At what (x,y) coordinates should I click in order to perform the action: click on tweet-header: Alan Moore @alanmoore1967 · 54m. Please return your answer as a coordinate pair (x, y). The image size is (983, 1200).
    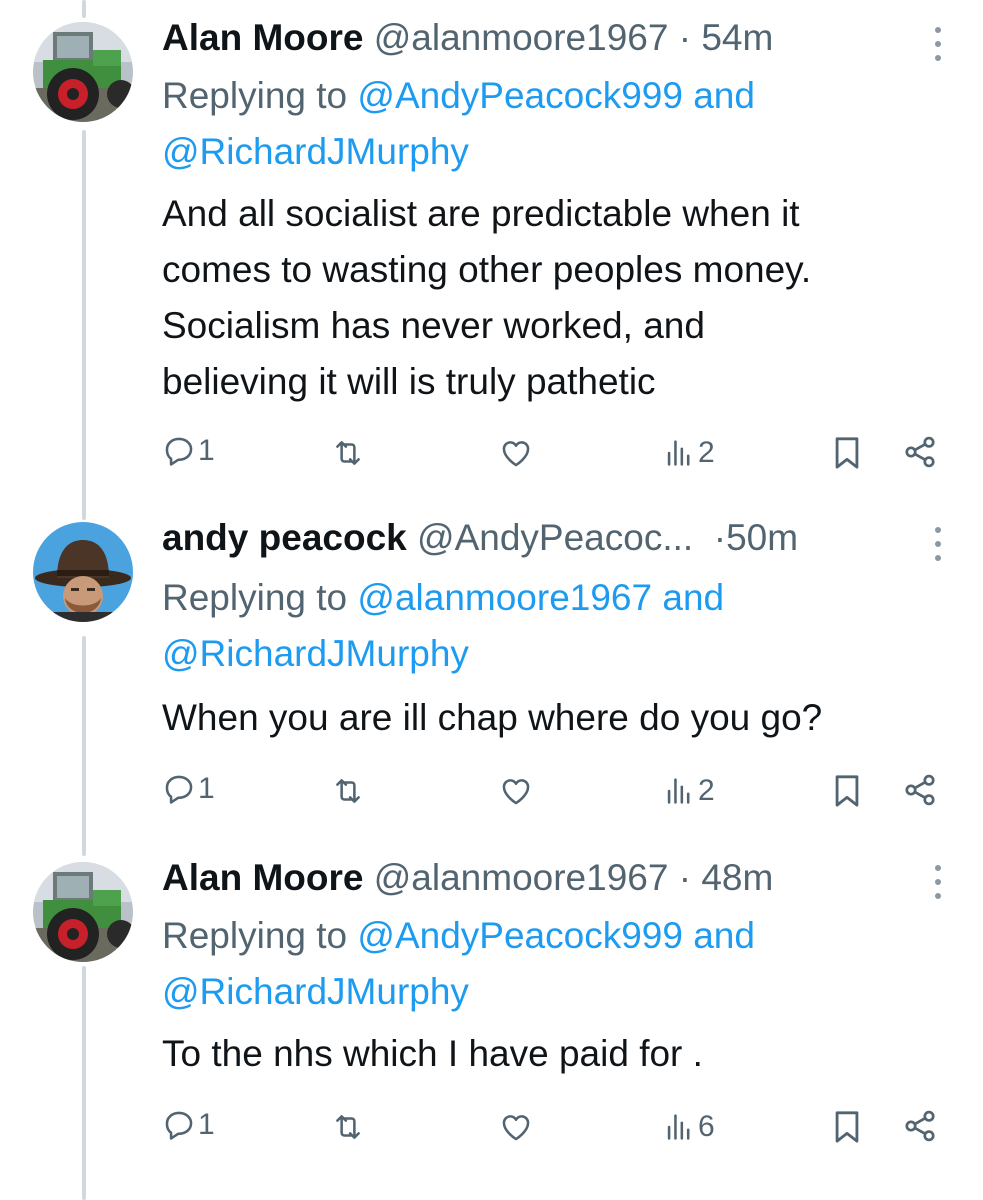
    Looking at the image, I should click on (467, 38).